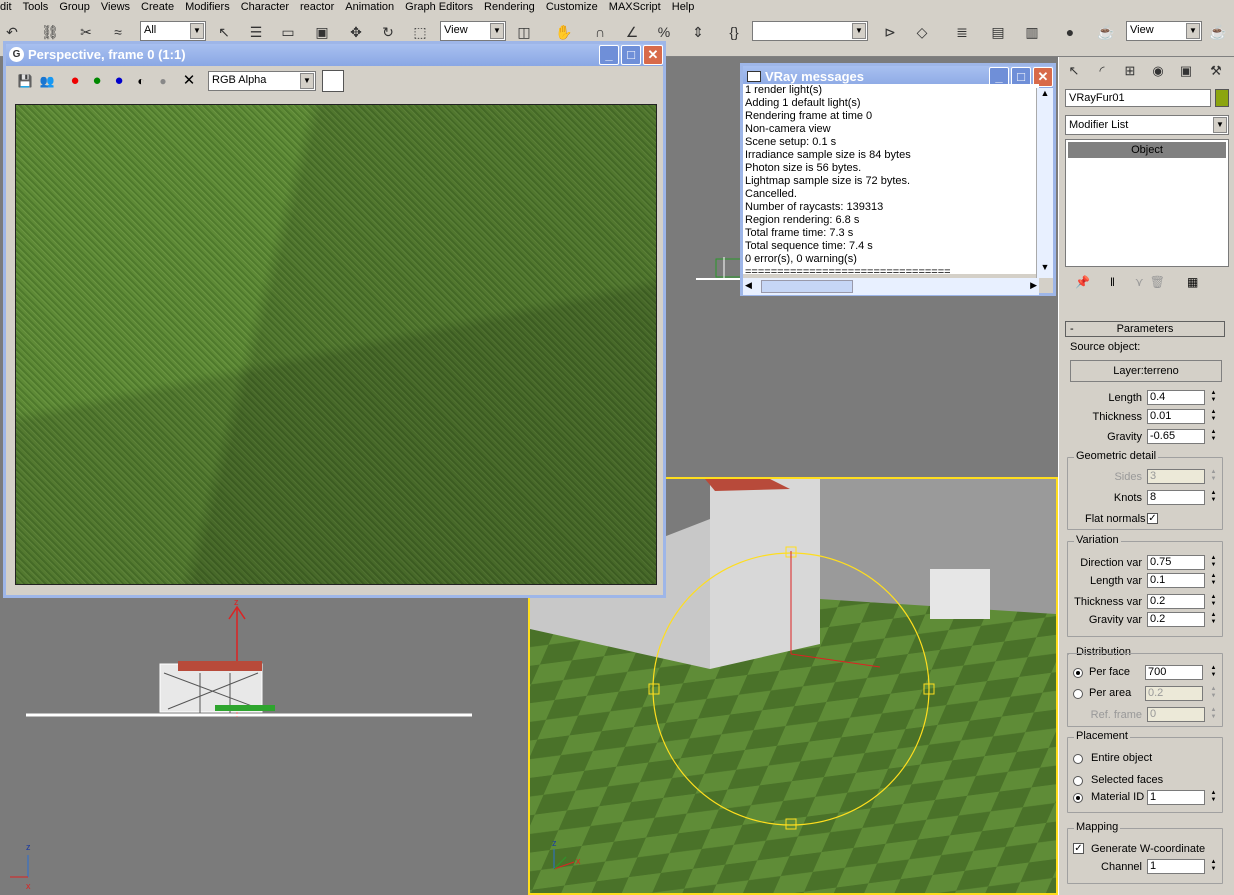 The image size is (1234, 895). I want to click on scale-icon: ⬚, so click(420, 32).